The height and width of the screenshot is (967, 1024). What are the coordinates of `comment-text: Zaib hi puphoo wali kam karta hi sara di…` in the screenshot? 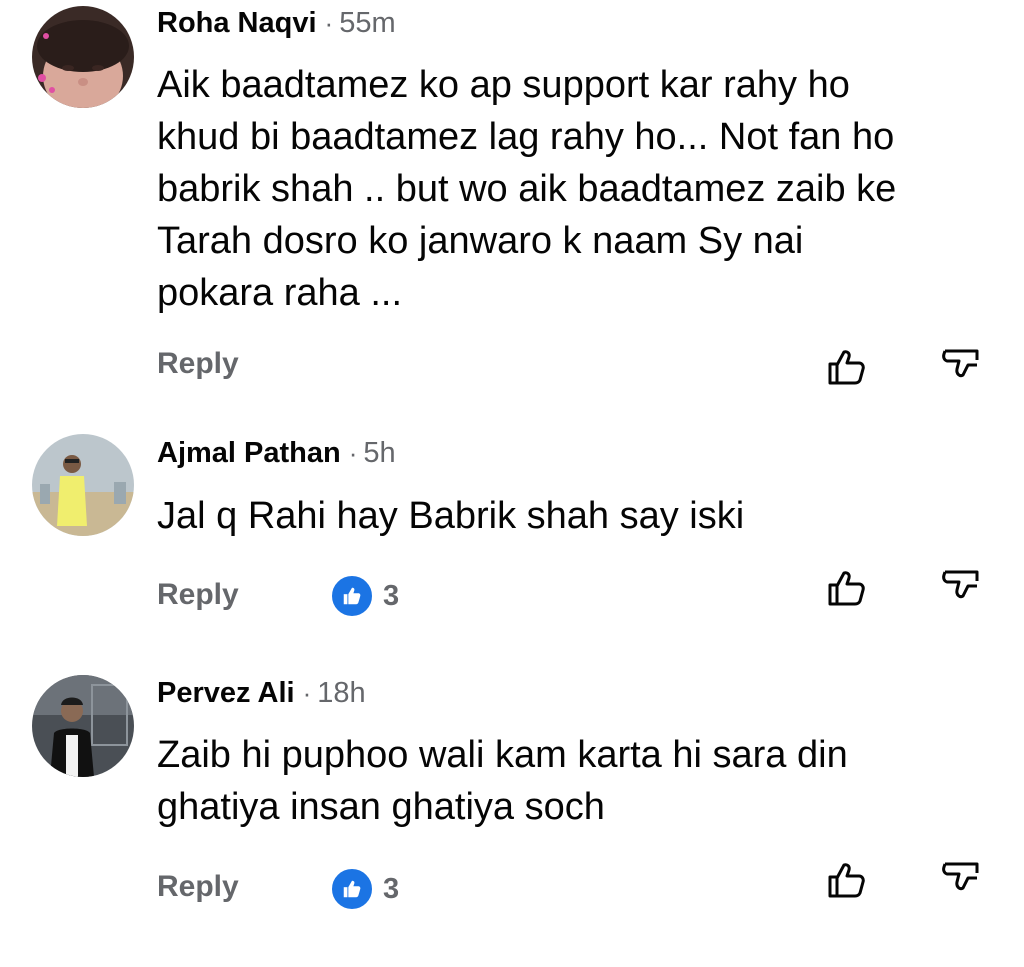 It's located at (502, 781).